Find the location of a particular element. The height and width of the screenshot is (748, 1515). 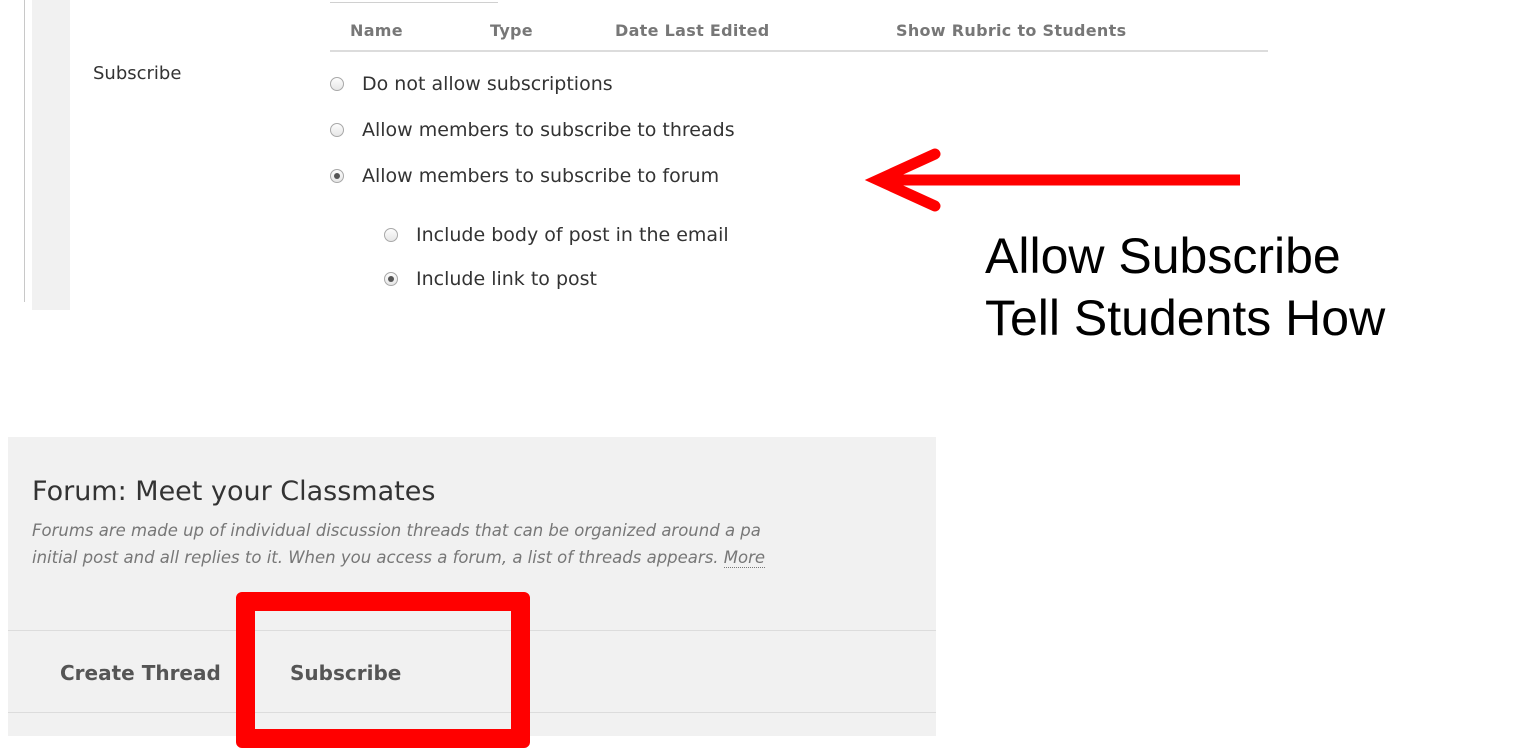

radio-option-no-subscriptions: Do not allow subscriptions is located at coordinates (471, 84).